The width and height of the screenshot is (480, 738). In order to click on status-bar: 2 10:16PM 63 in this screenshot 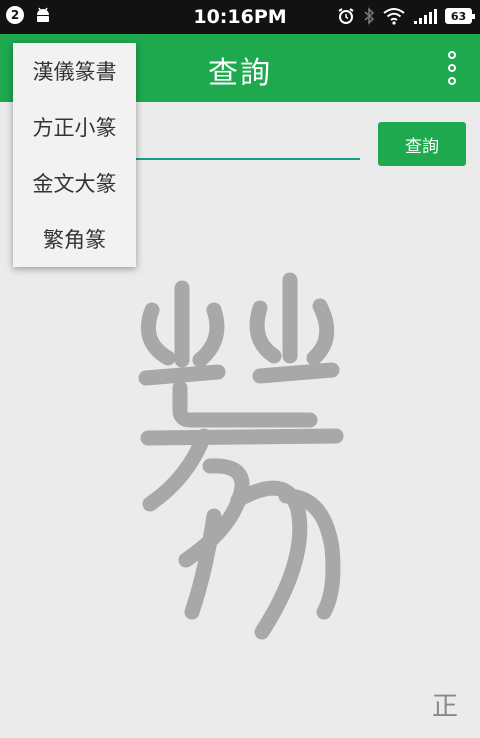, I will do `click(240, 17)`.